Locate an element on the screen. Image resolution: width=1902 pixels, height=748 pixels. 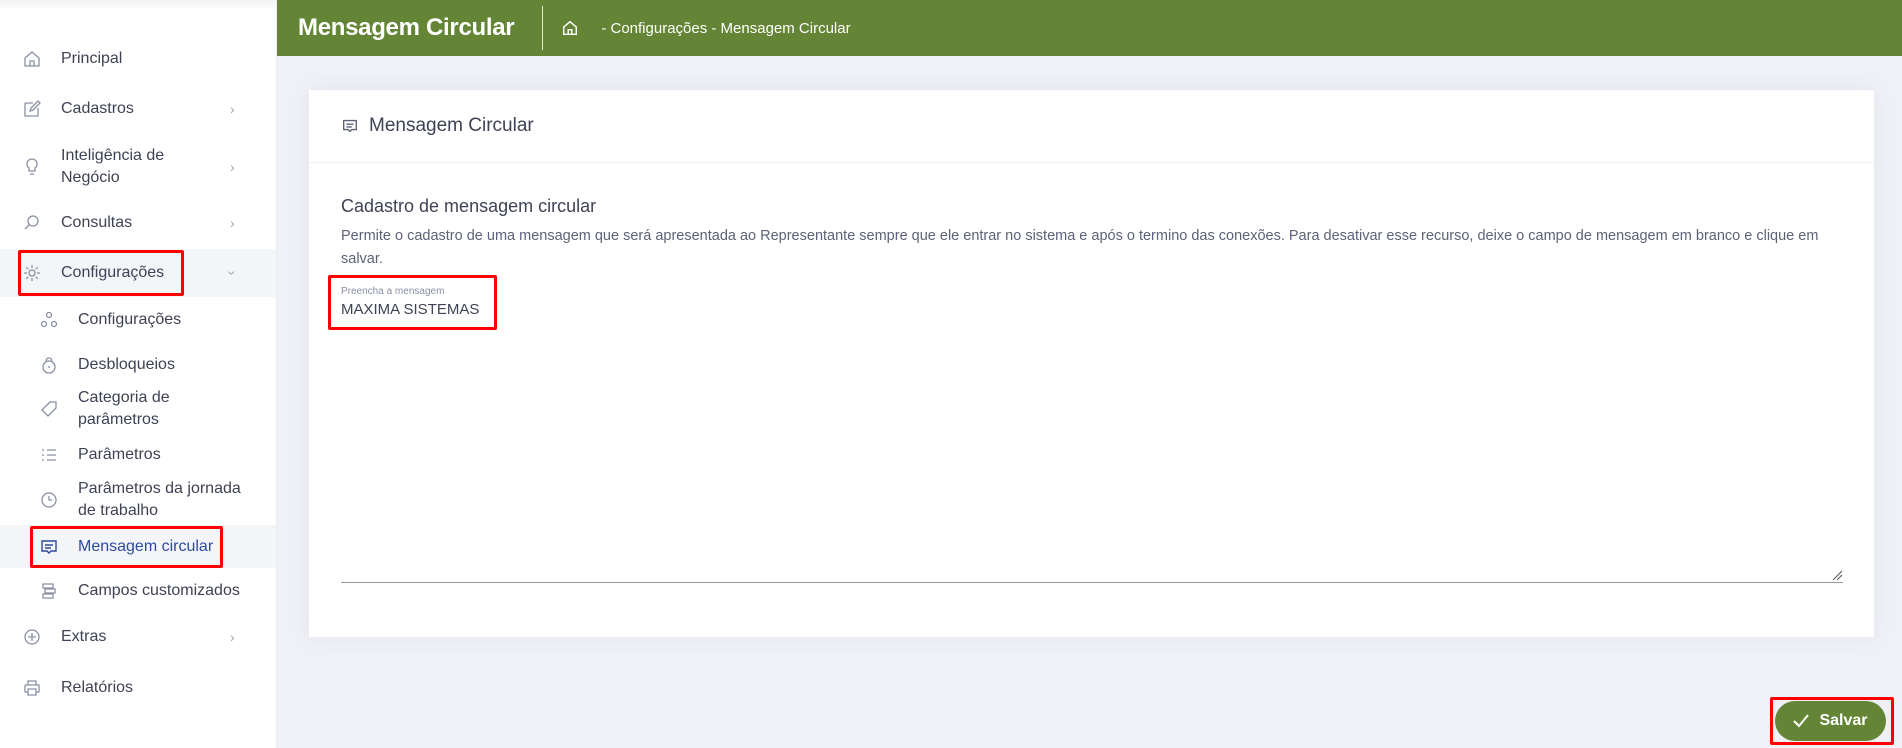
lightbulb-icon is located at coordinates (32, 166).